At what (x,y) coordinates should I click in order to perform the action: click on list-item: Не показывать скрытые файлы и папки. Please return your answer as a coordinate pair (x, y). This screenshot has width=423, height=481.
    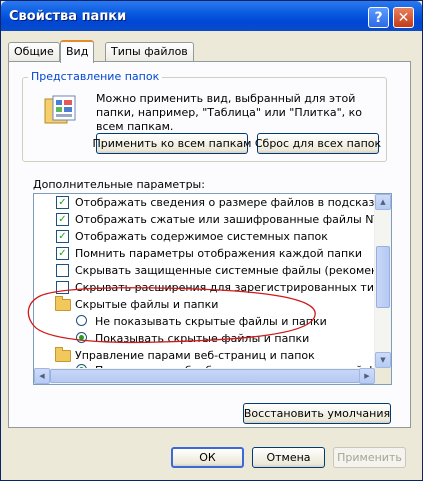
    Looking at the image, I should click on (204, 321).